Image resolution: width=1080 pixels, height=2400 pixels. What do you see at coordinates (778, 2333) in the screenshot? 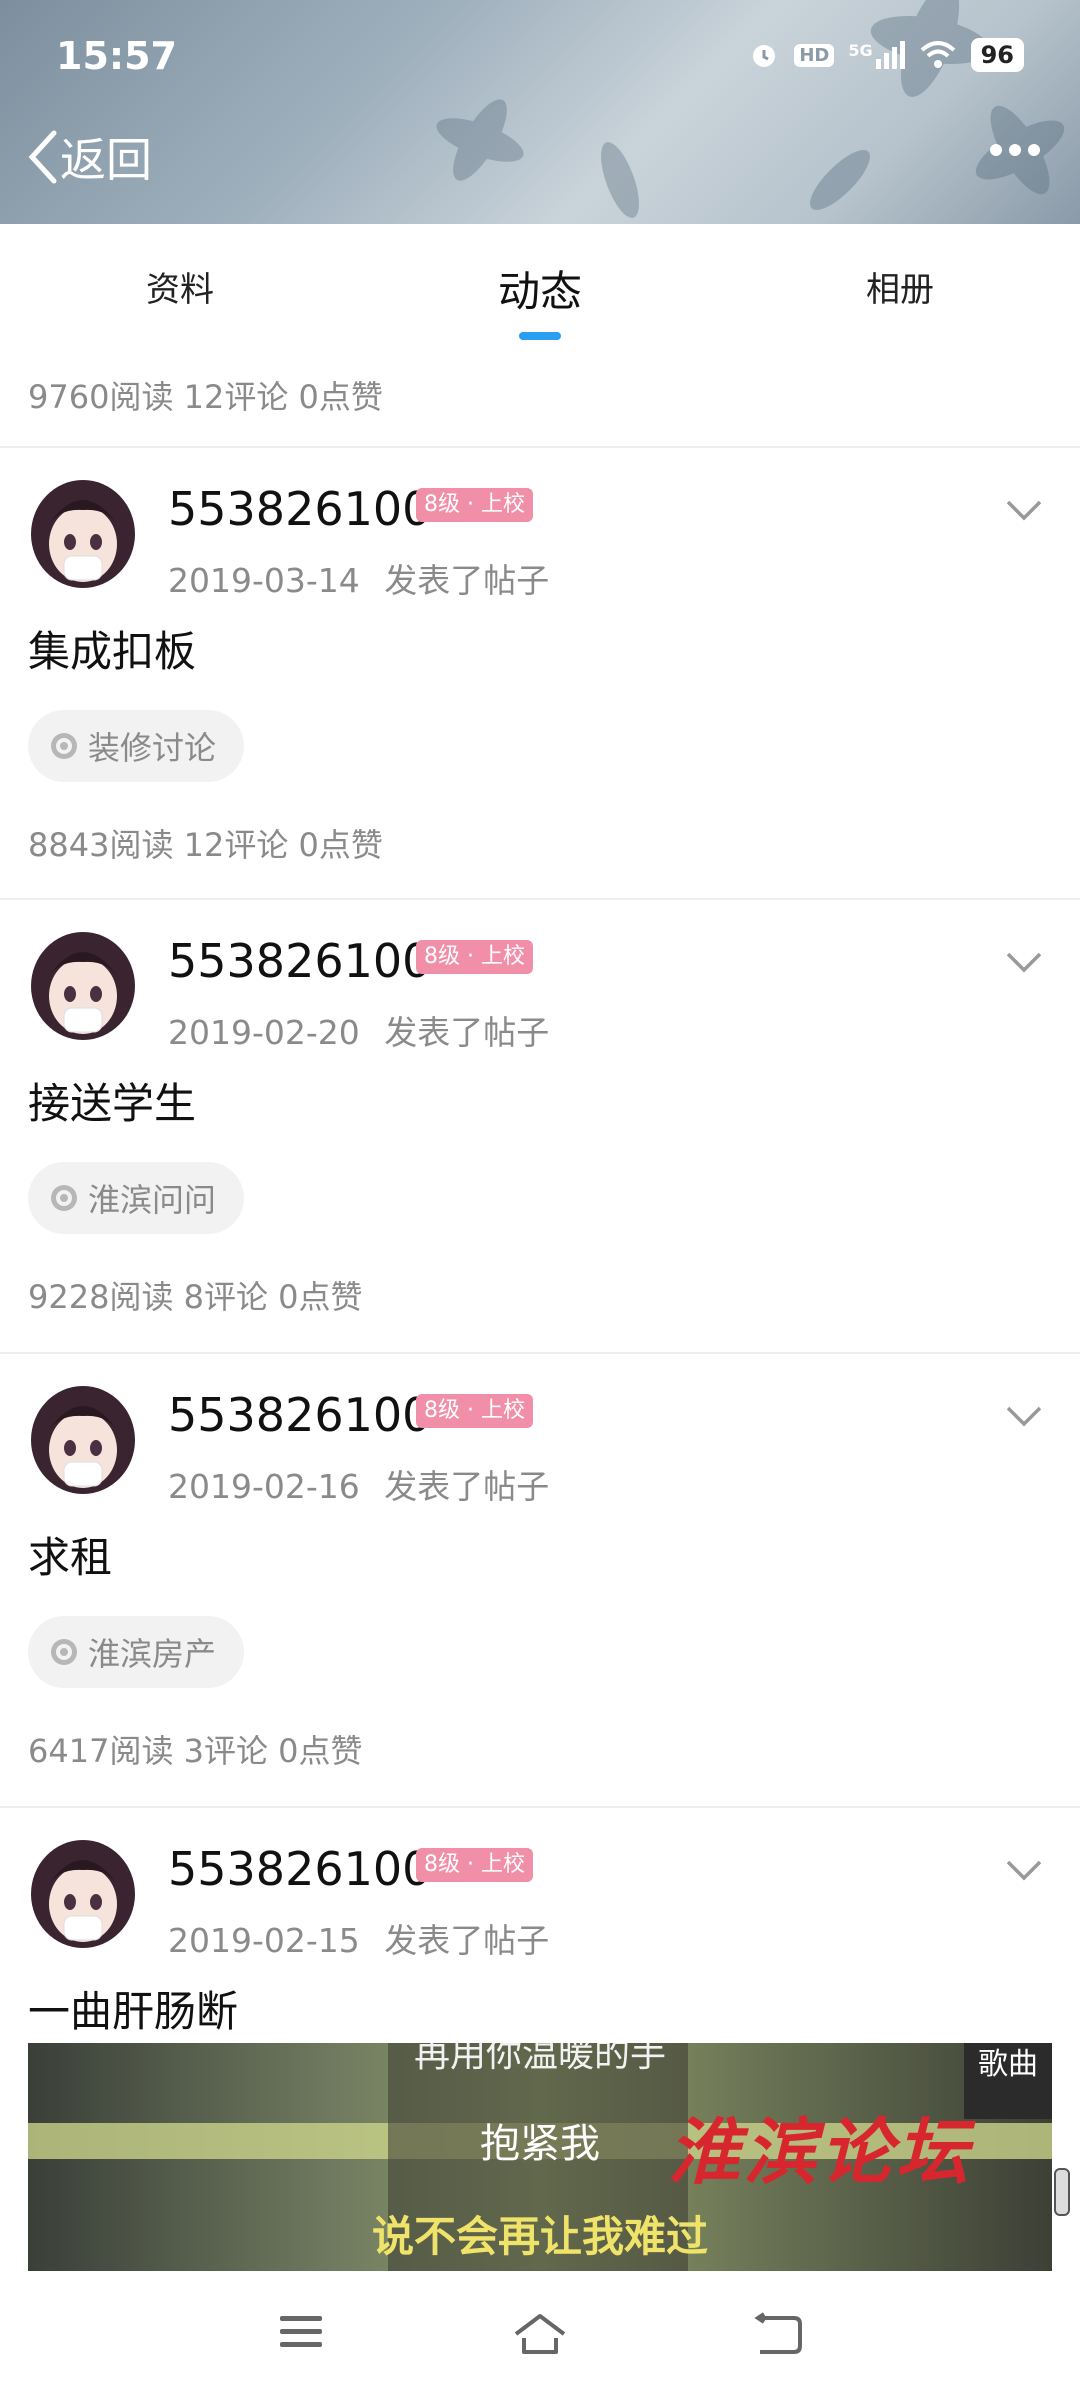
I see `back-arrow-icon` at bounding box center [778, 2333].